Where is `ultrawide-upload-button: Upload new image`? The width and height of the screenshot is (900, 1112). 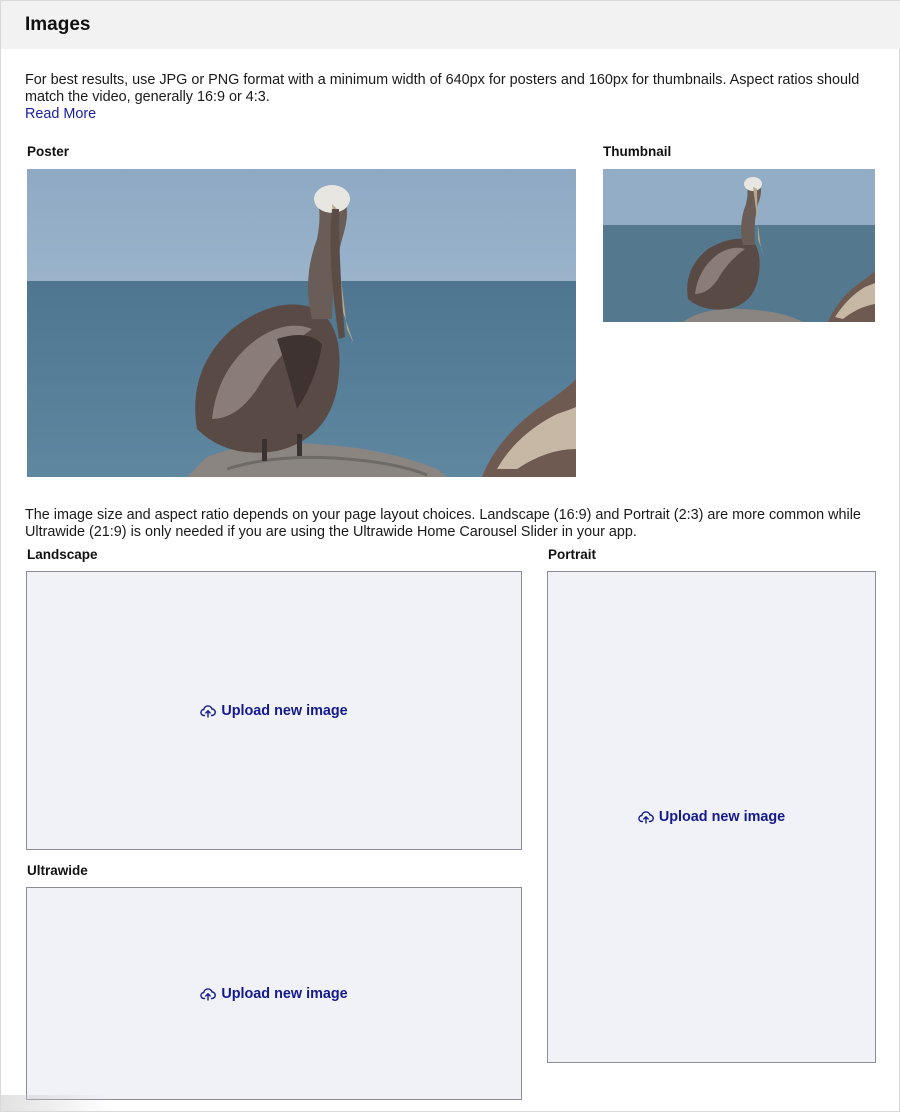 ultrawide-upload-button: Upload new image is located at coordinates (274, 993).